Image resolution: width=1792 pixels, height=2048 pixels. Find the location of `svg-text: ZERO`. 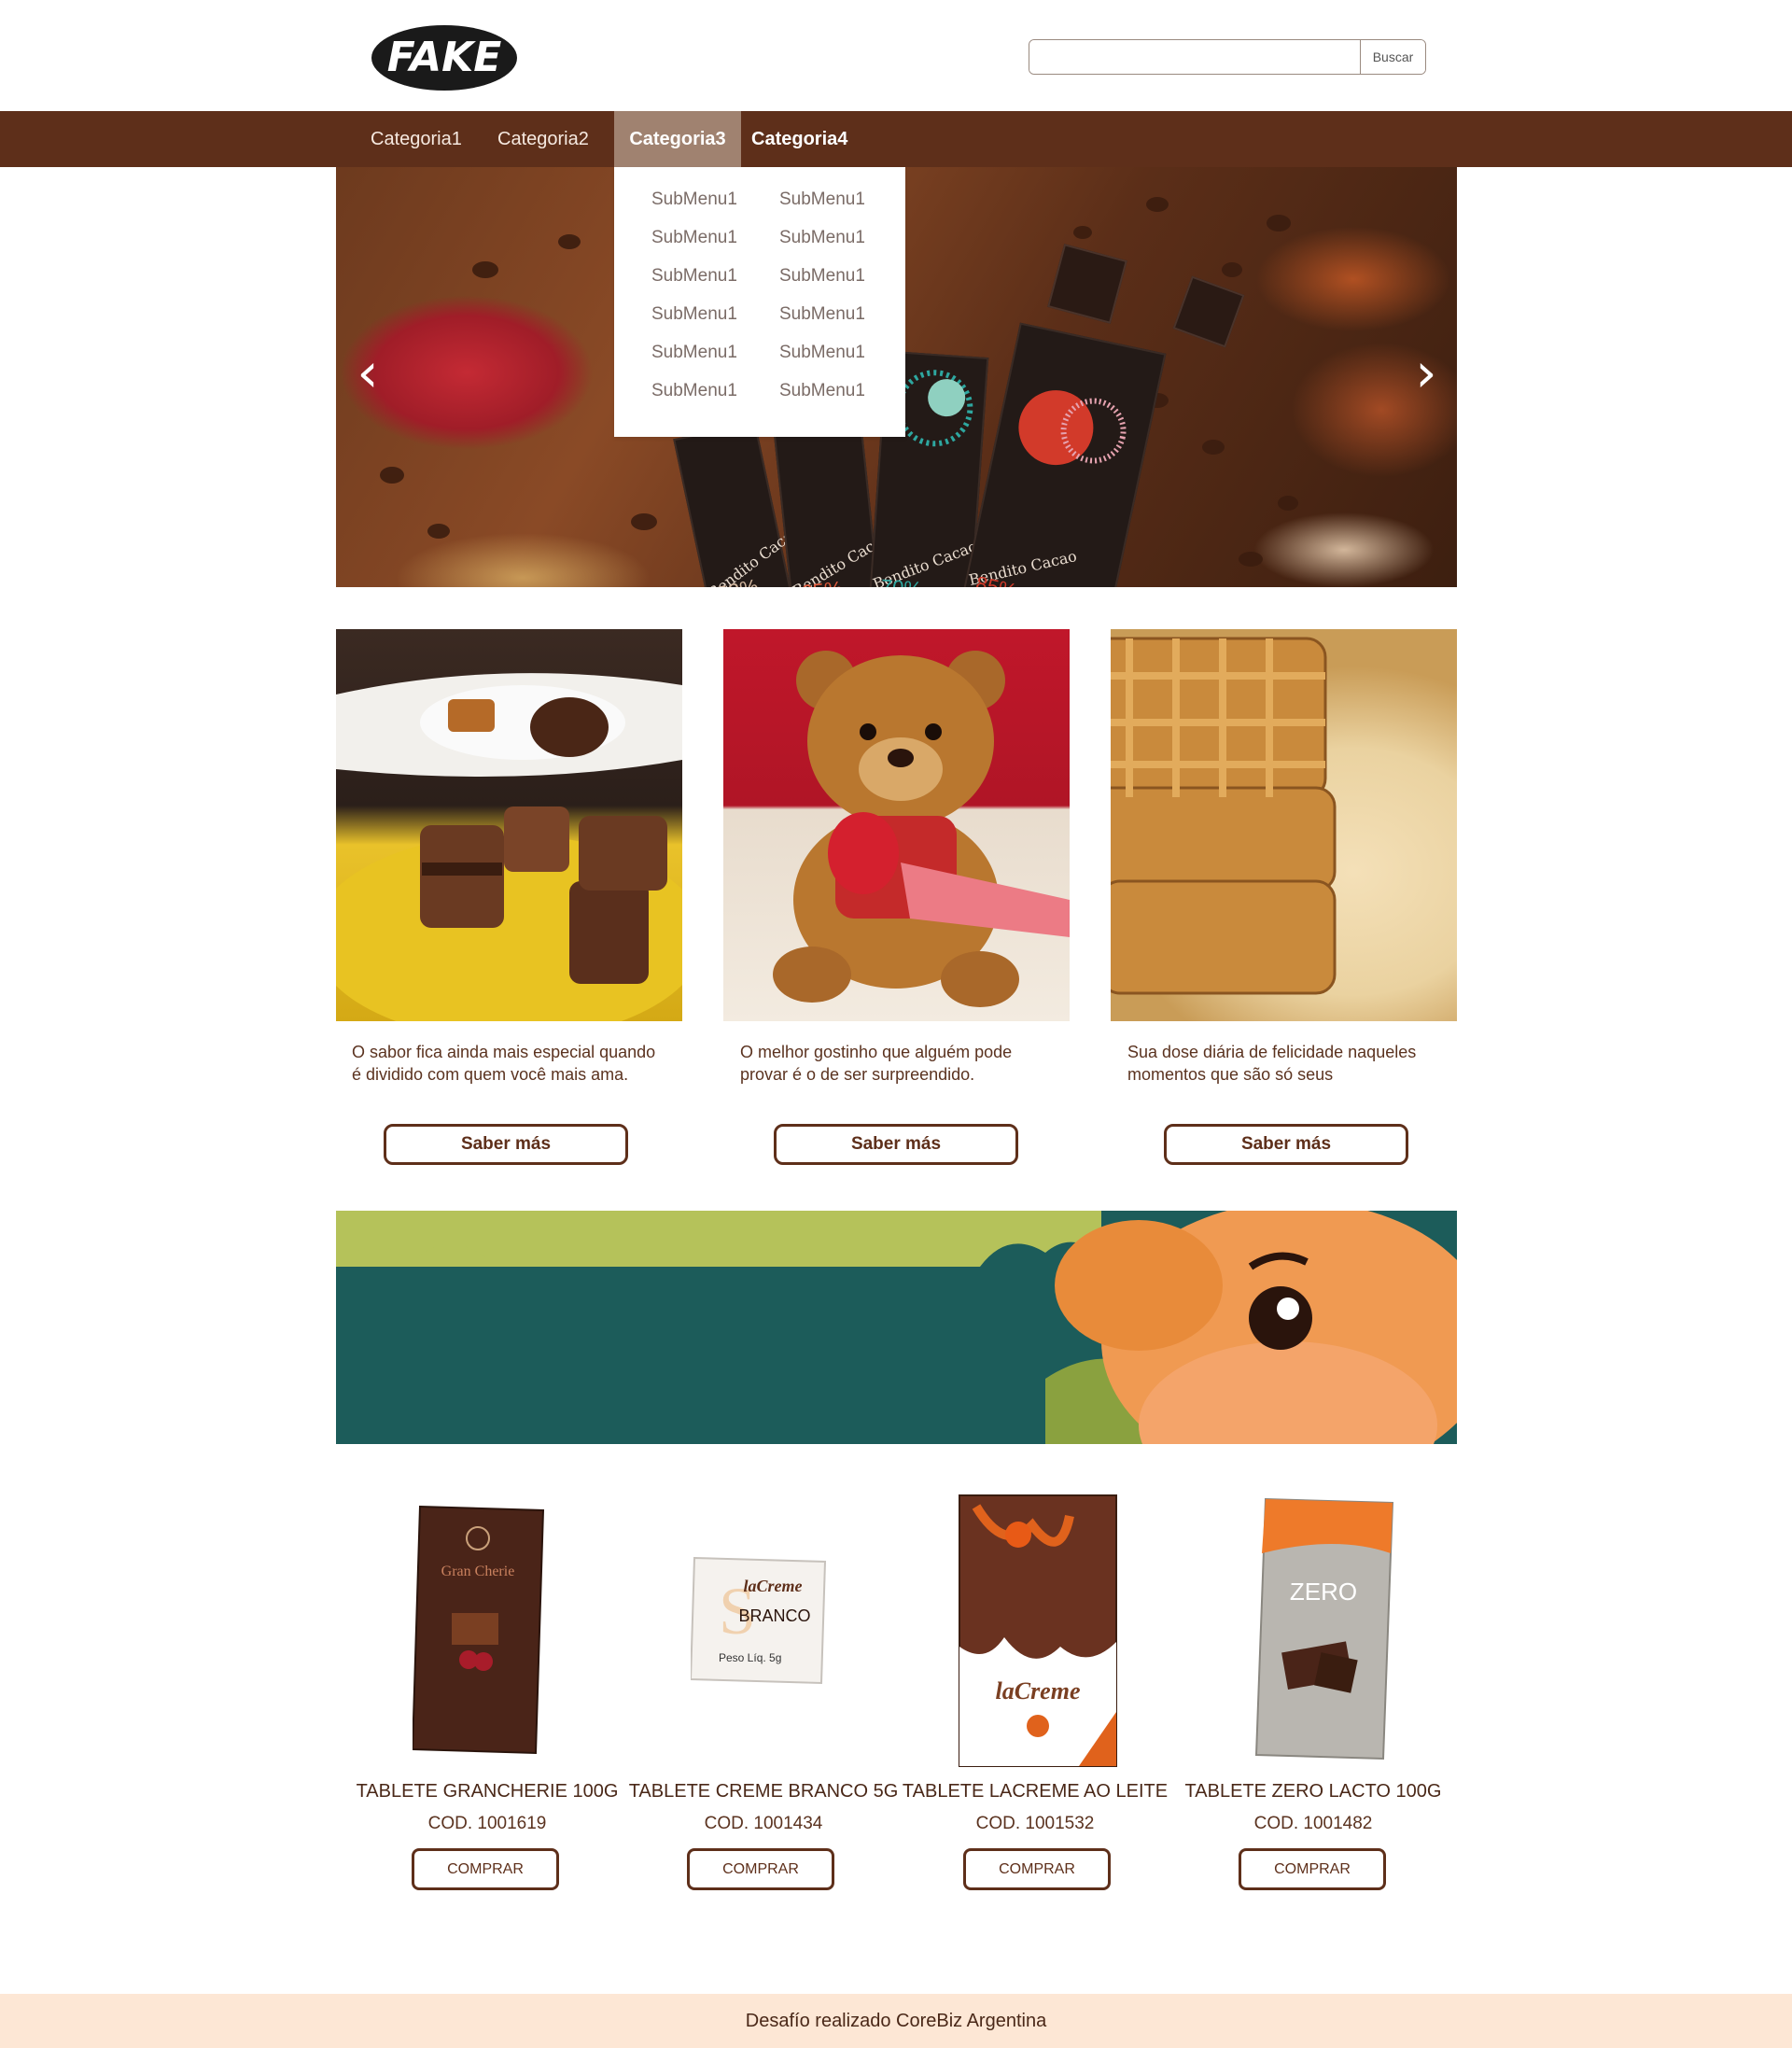

svg-text: ZERO is located at coordinates (1323, 1592).